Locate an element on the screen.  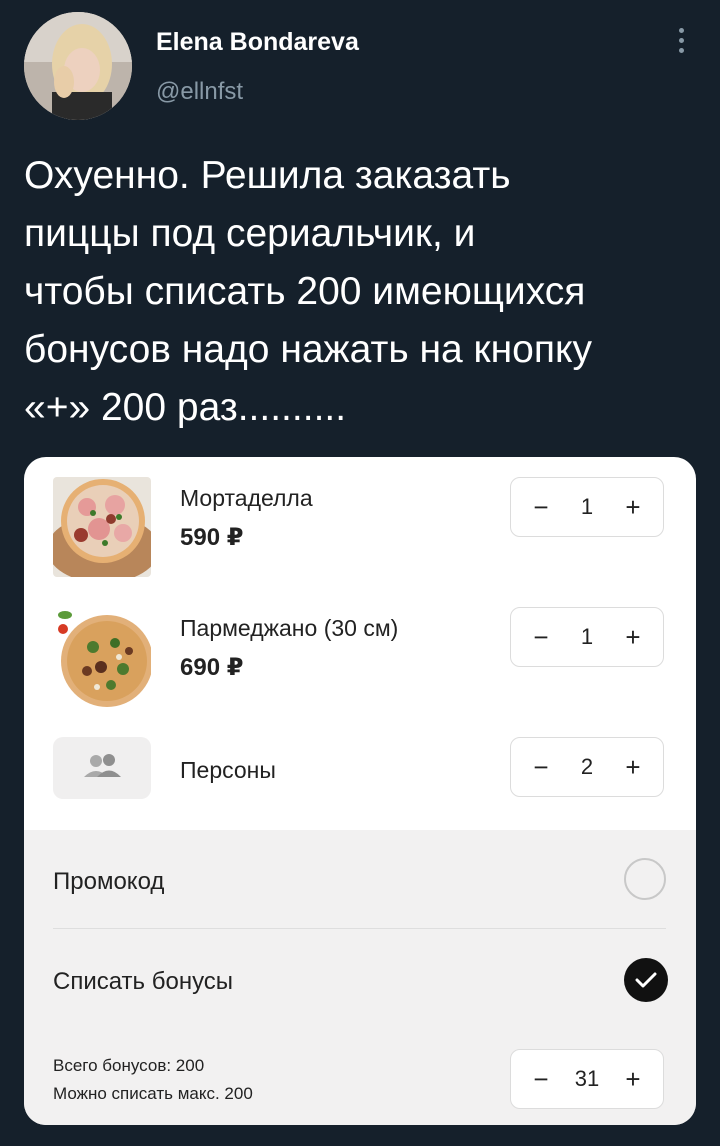
bonus-stepper: − 31 + is located at coordinates (587, 1079).